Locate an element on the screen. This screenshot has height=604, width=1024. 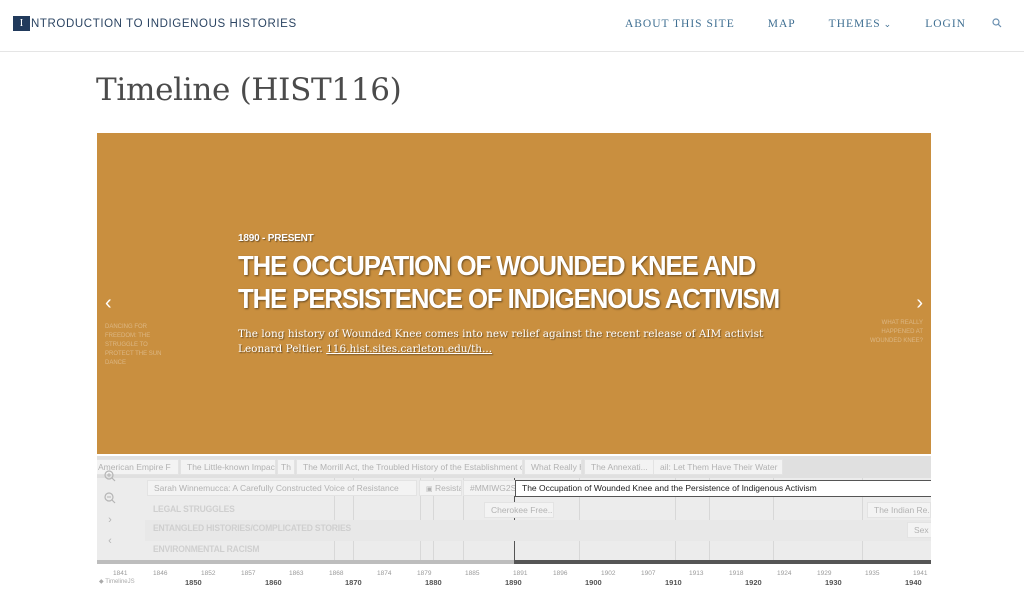
axis-major-tick: 1920 is located at coordinates (753, 582).